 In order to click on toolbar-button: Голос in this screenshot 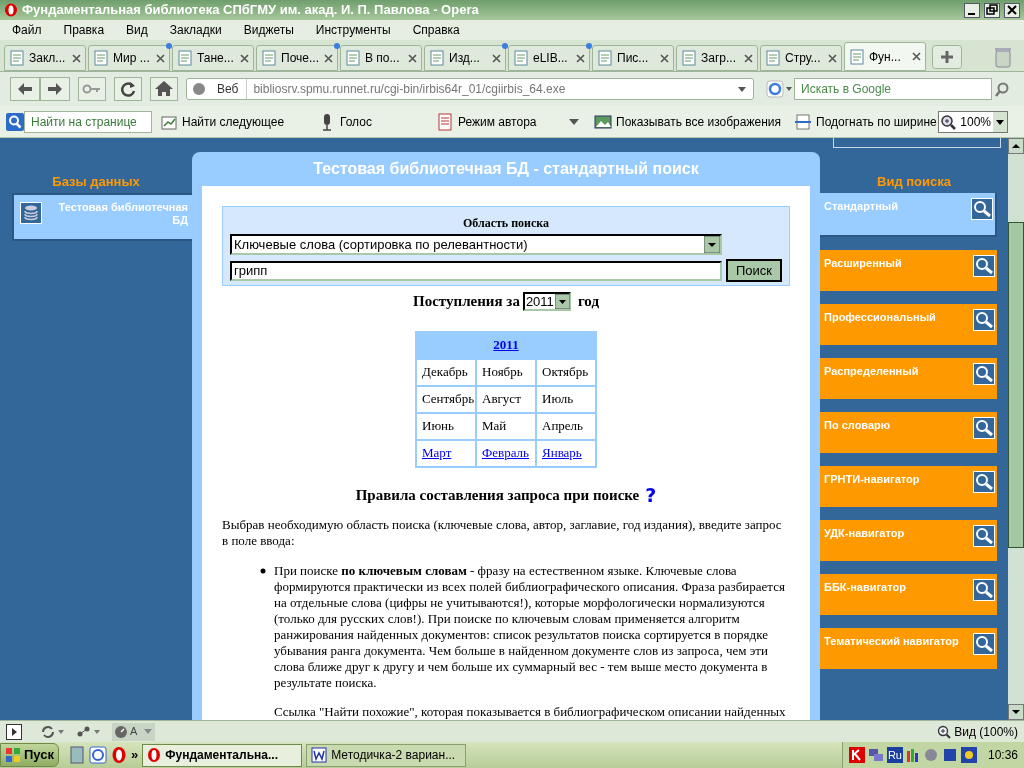, I will do `click(373, 121)`.